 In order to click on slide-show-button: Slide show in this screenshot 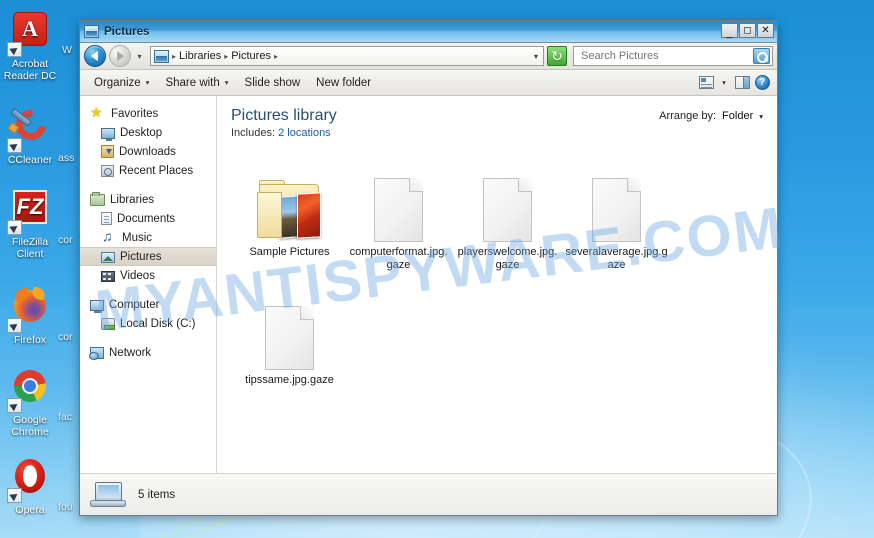, I will do `click(273, 83)`.